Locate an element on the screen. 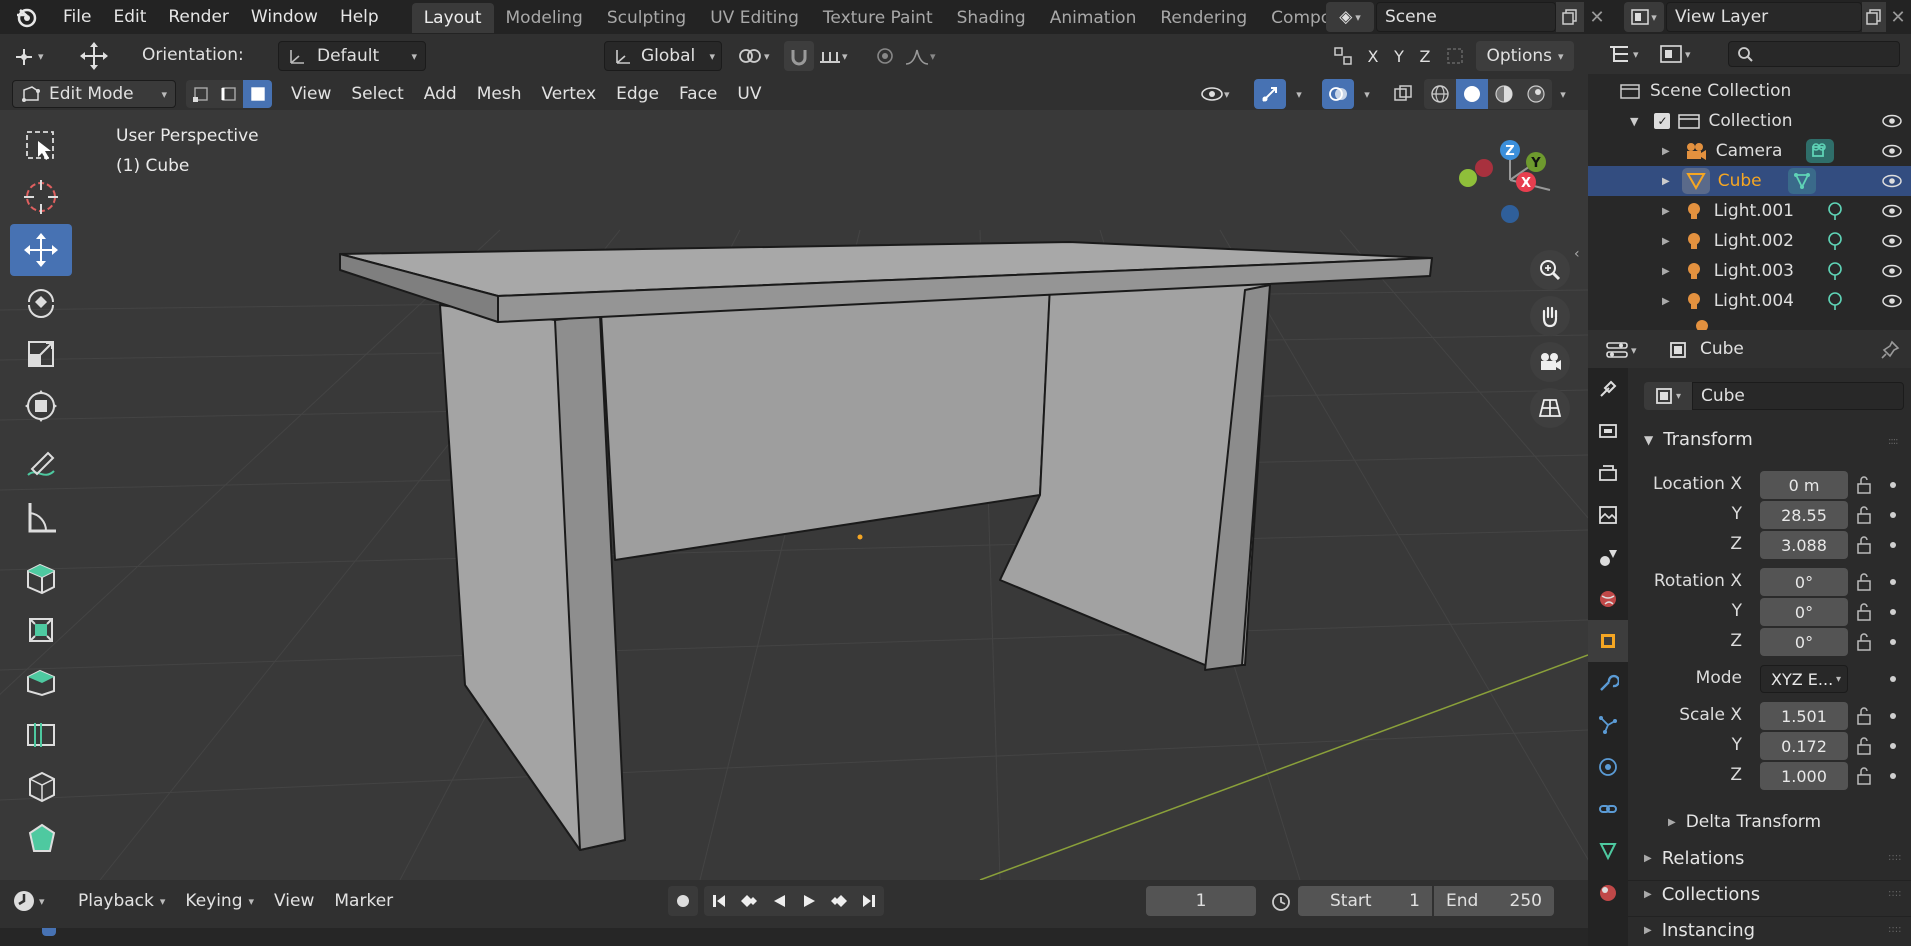 This screenshot has width=1911, height=946. record-button is located at coordinates (683, 901).